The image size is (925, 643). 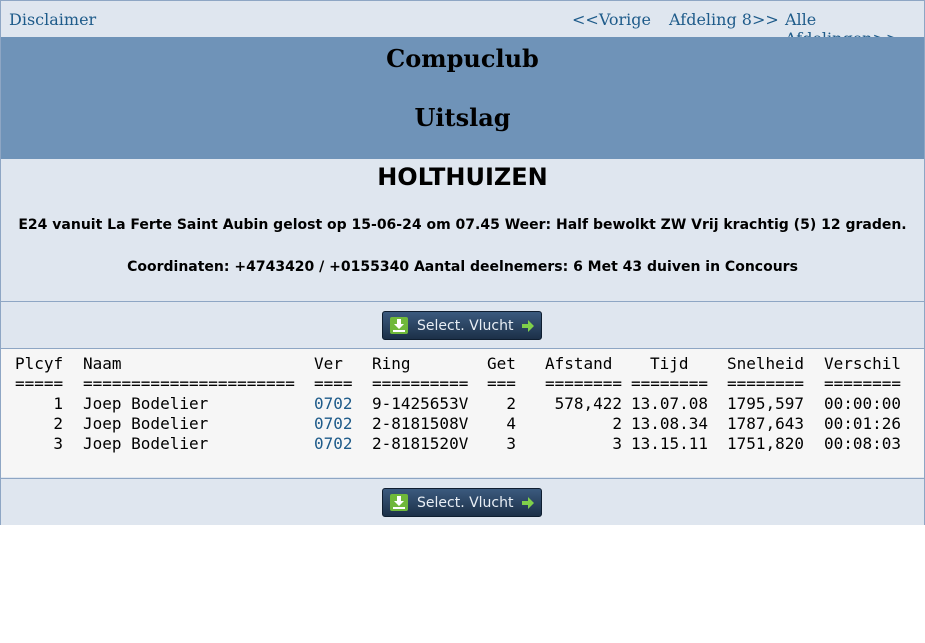 I want to click on club-title: Compuclub, so click(x=462, y=58).